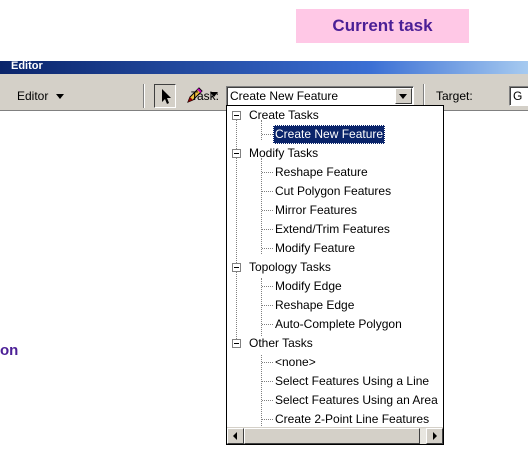  What do you see at coordinates (321, 172) in the screenshot?
I see `tree-item-reshape-feature: Reshape Feature` at bounding box center [321, 172].